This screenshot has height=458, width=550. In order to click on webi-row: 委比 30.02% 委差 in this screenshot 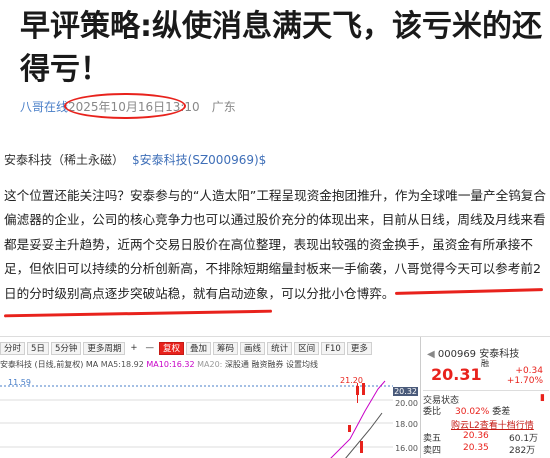, I will do `click(486, 410)`.